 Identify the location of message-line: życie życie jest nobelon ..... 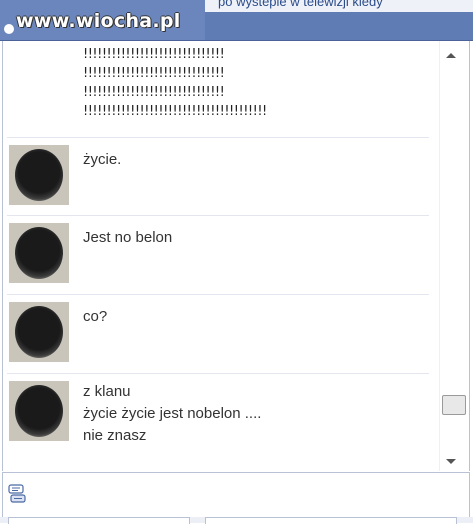
(172, 413).